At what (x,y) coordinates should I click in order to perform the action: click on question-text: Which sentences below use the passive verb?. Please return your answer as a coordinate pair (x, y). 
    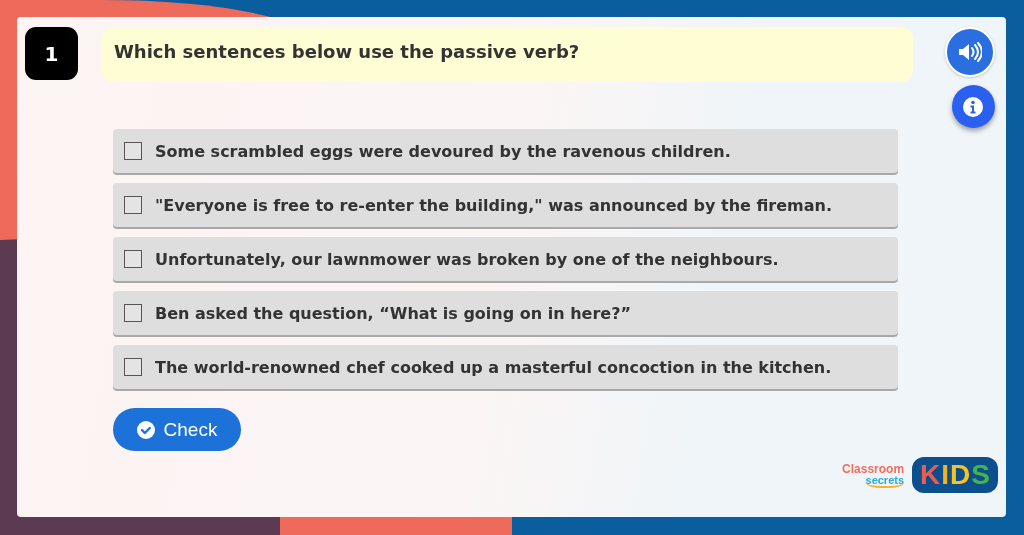
    Looking at the image, I should click on (507, 54).